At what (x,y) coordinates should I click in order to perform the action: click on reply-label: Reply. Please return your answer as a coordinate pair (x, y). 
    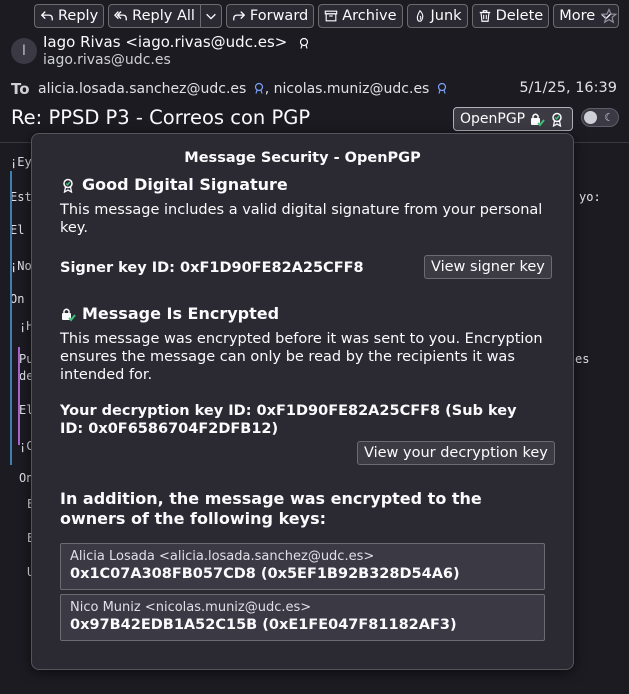
    Looking at the image, I should click on (78, 16).